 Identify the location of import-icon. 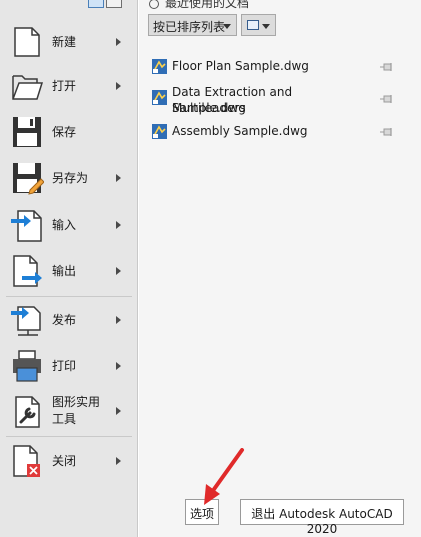
(26, 226).